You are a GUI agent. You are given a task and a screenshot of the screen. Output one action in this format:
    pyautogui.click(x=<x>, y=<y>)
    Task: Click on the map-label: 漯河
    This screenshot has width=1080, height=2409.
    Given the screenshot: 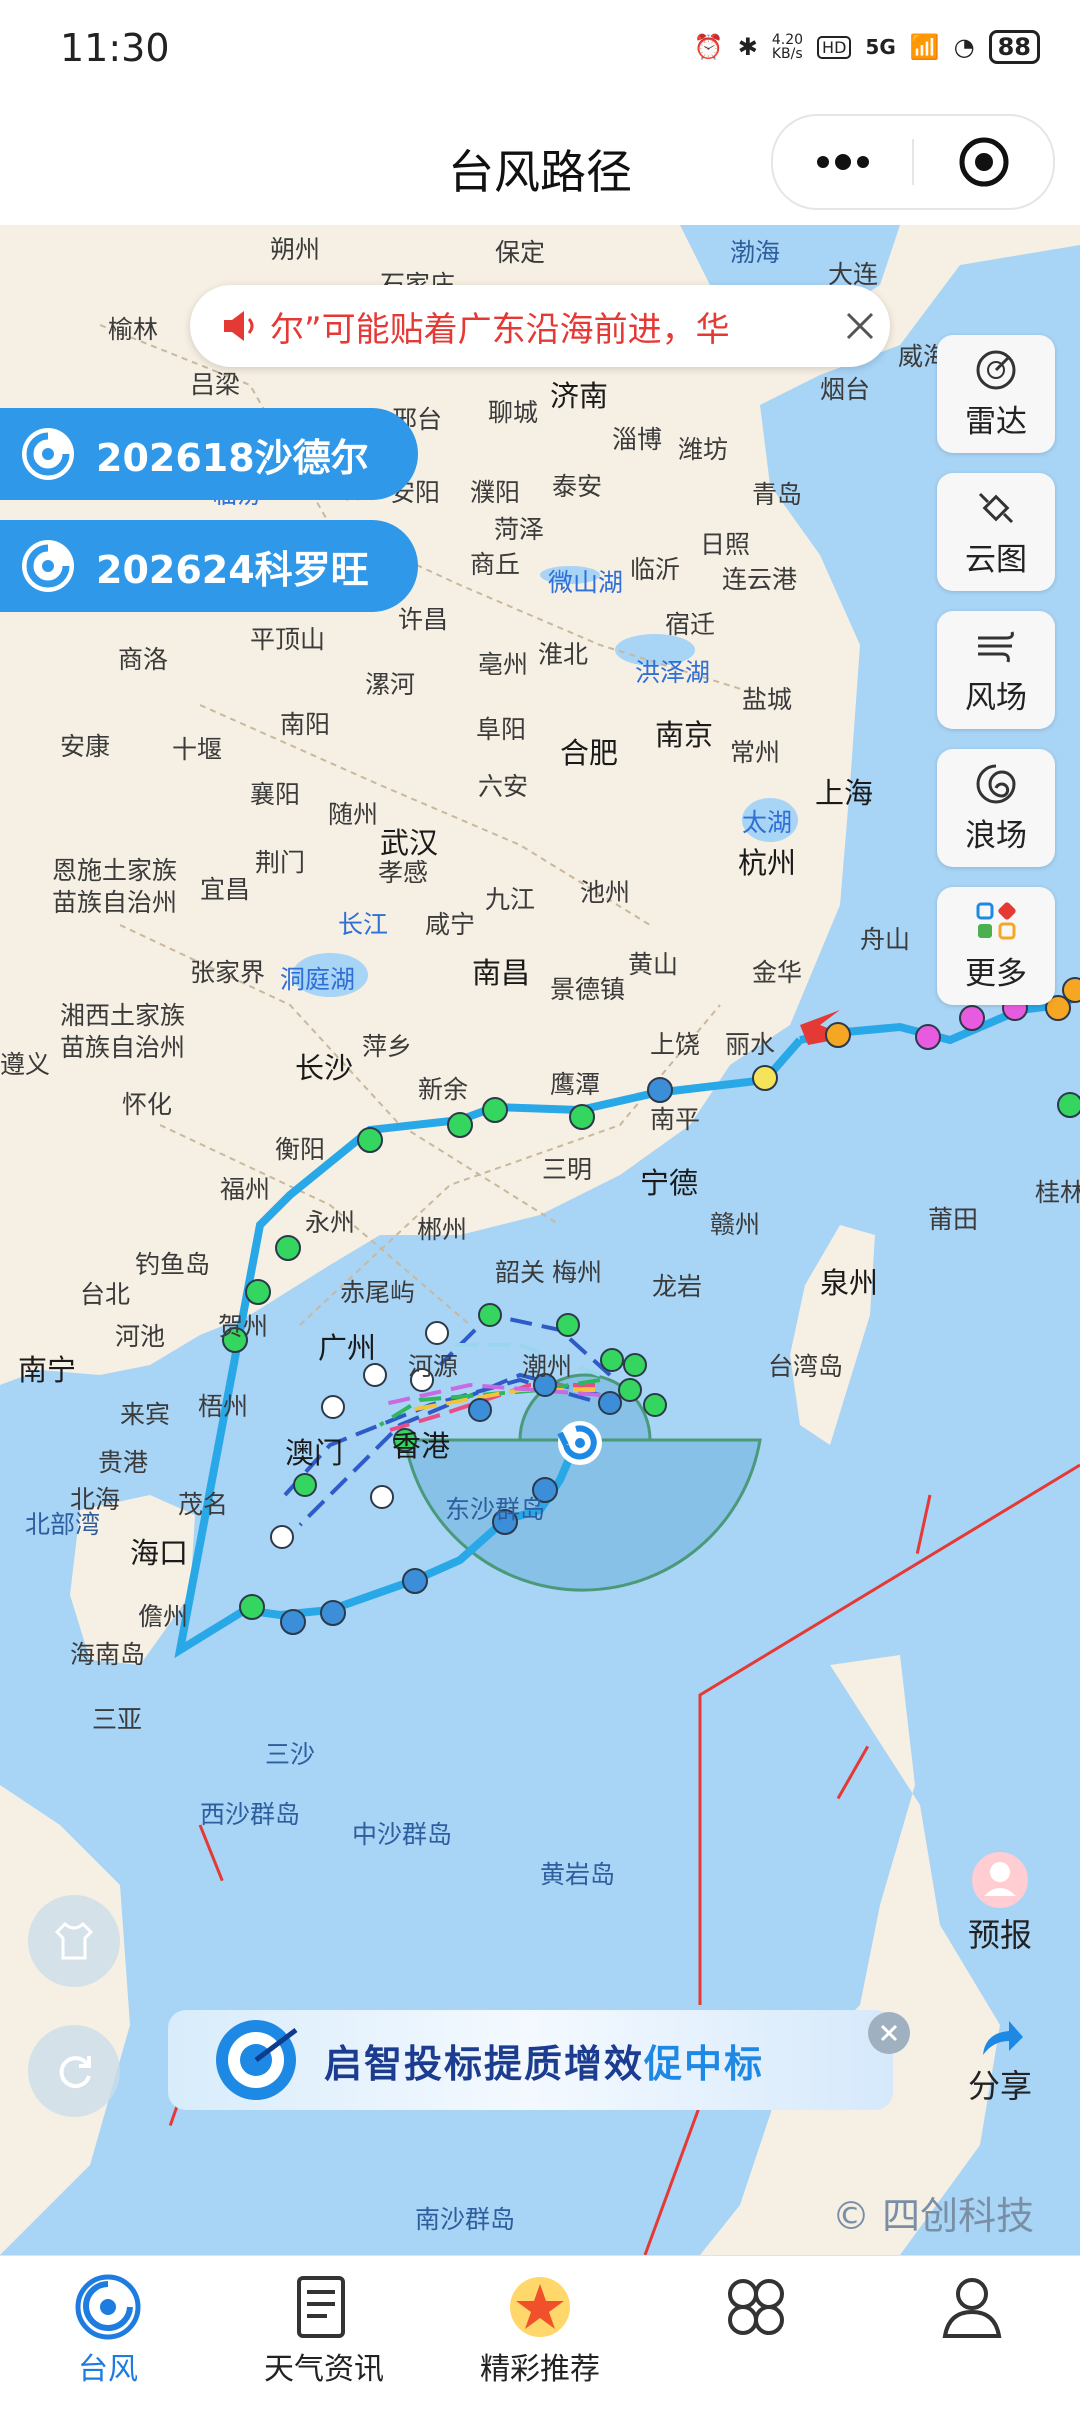 What is the action you would take?
    pyautogui.click(x=390, y=684)
    